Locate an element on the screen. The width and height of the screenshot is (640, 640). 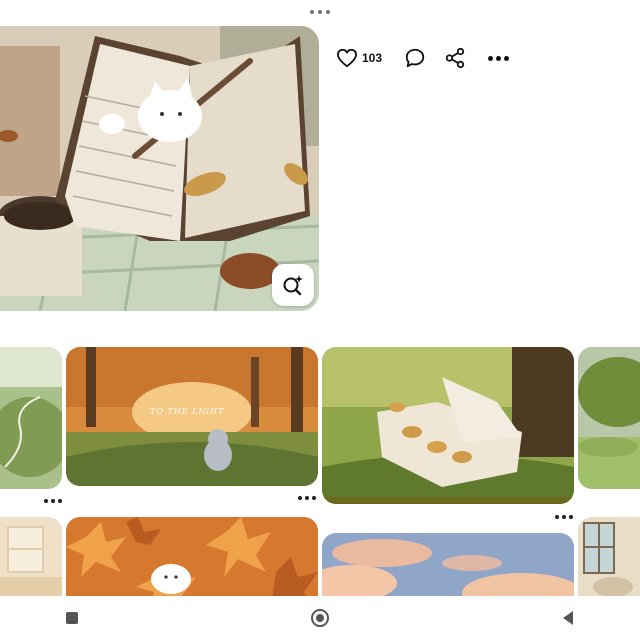
system-navigation-bar is located at coordinates (320, 618).